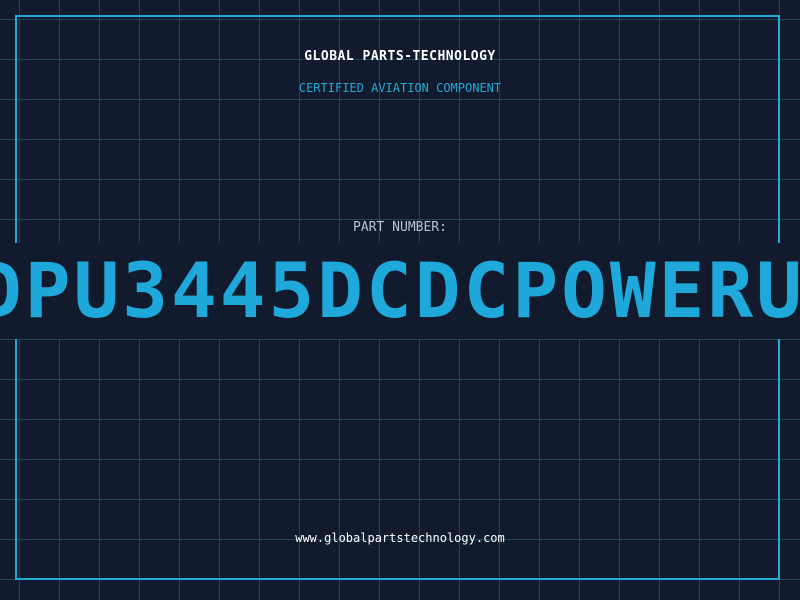  What do you see at coordinates (400, 538) in the screenshot?
I see `website-link: www.globalpartstechnology.com` at bounding box center [400, 538].